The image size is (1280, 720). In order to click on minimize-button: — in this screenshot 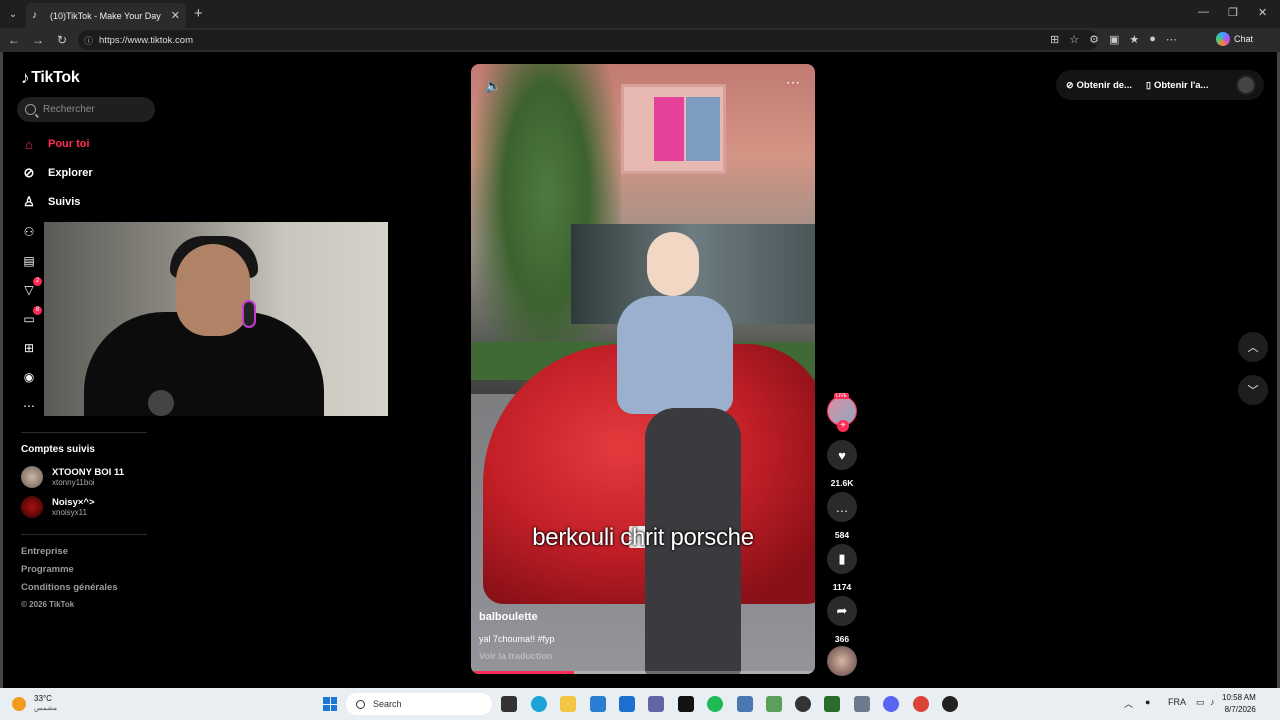, I will do `click(1203, 12)`.